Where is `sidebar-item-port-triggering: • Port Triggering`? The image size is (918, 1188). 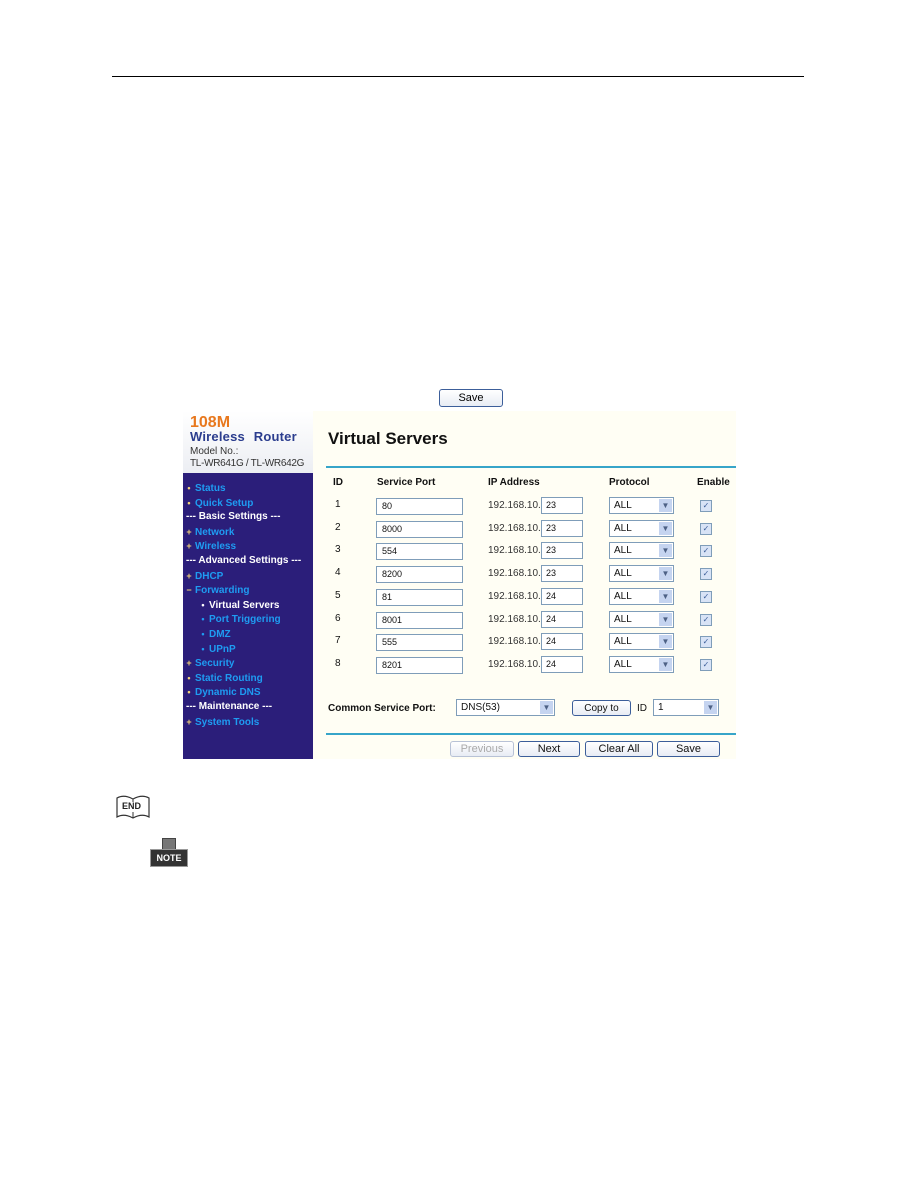
sidebar-item-port-triggering: • Port Triggering is located at coordinates (248, 619).